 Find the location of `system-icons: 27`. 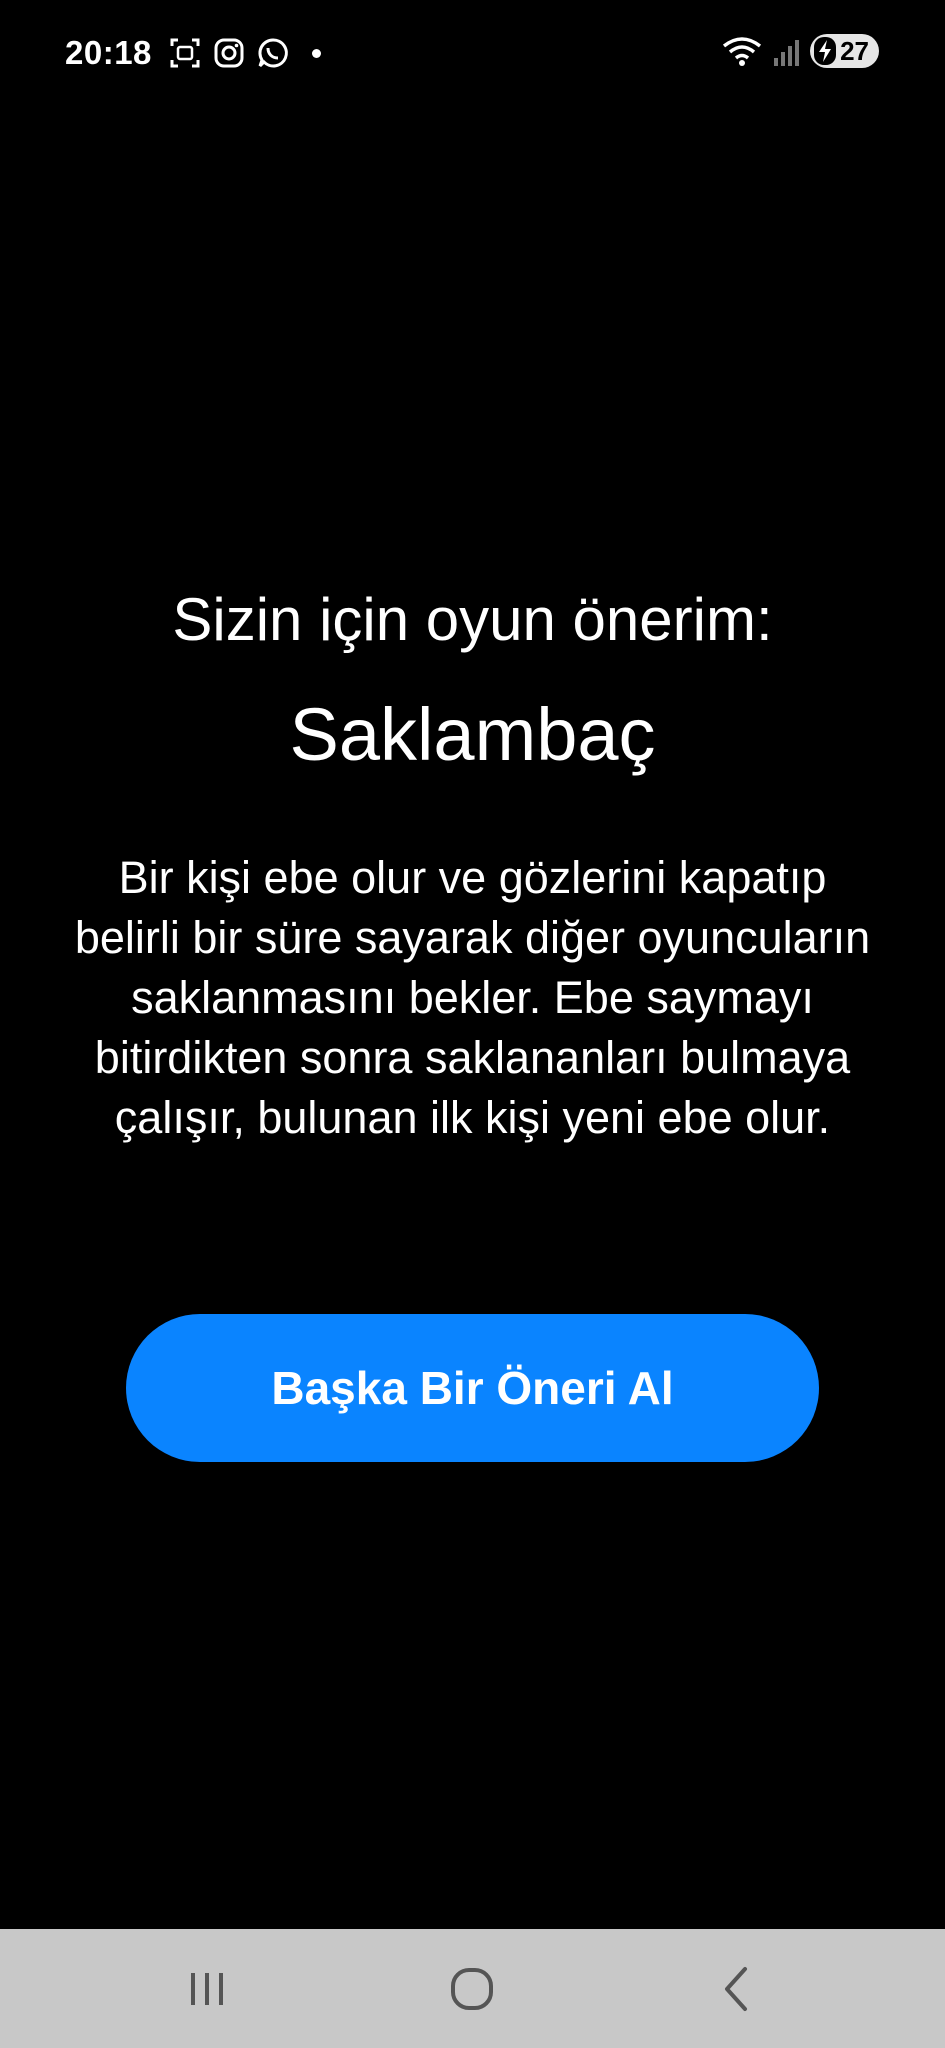

system-icons: 27 is located at coordinates (799, 51).